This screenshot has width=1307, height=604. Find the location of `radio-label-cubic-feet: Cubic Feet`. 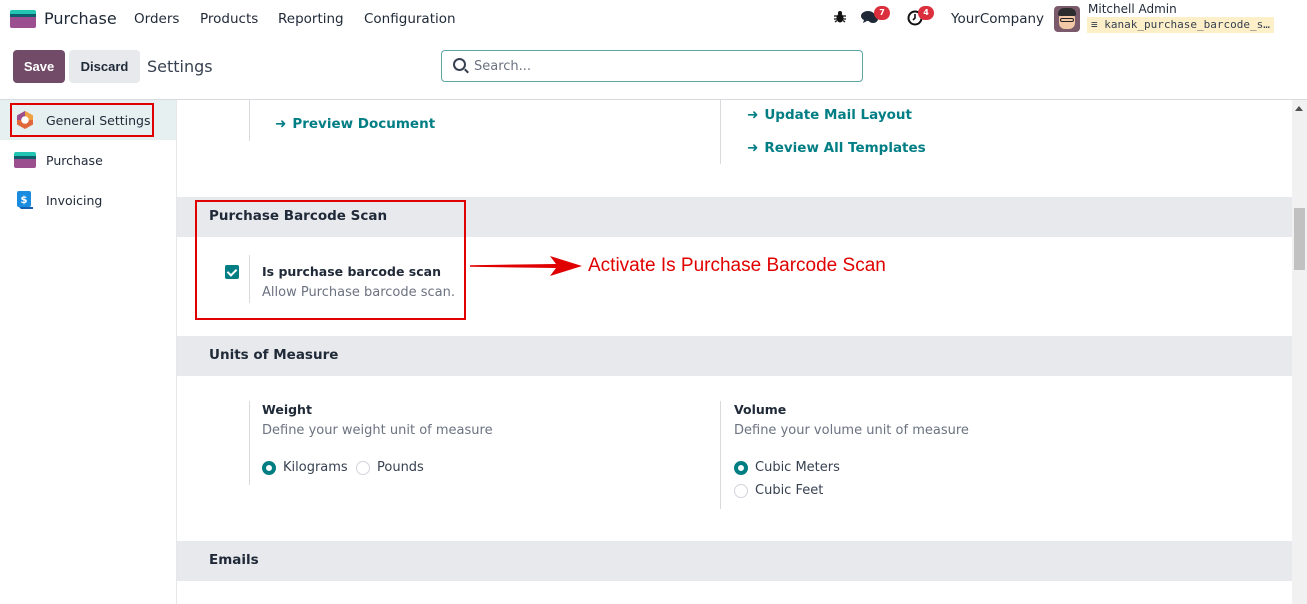

radio-label-cubic-feet: Cubic Feet is located at coordinates (789, 490).